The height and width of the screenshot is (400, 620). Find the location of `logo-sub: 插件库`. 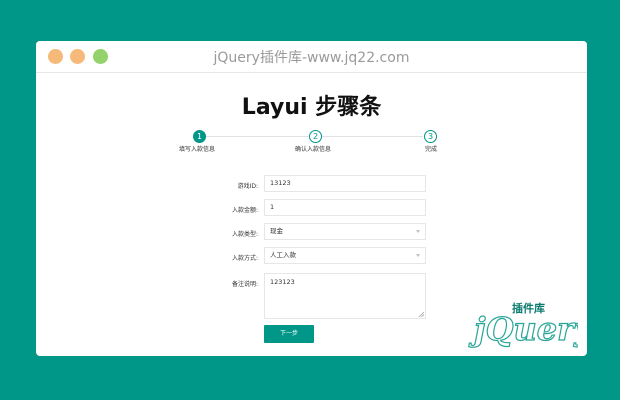

logo-sub: 插件库 is located at coordinates (528, 308).